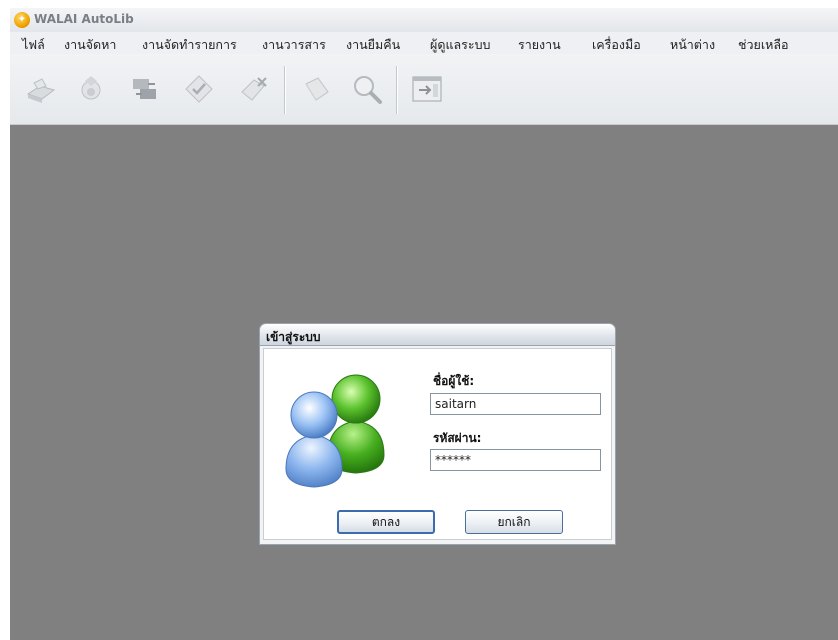 The width and height of the screenshot is (838, 640). Describe the element at coordinates (763, 45) in the screenshot. I see `menu-help: ช่วยเหลือ` at that location.